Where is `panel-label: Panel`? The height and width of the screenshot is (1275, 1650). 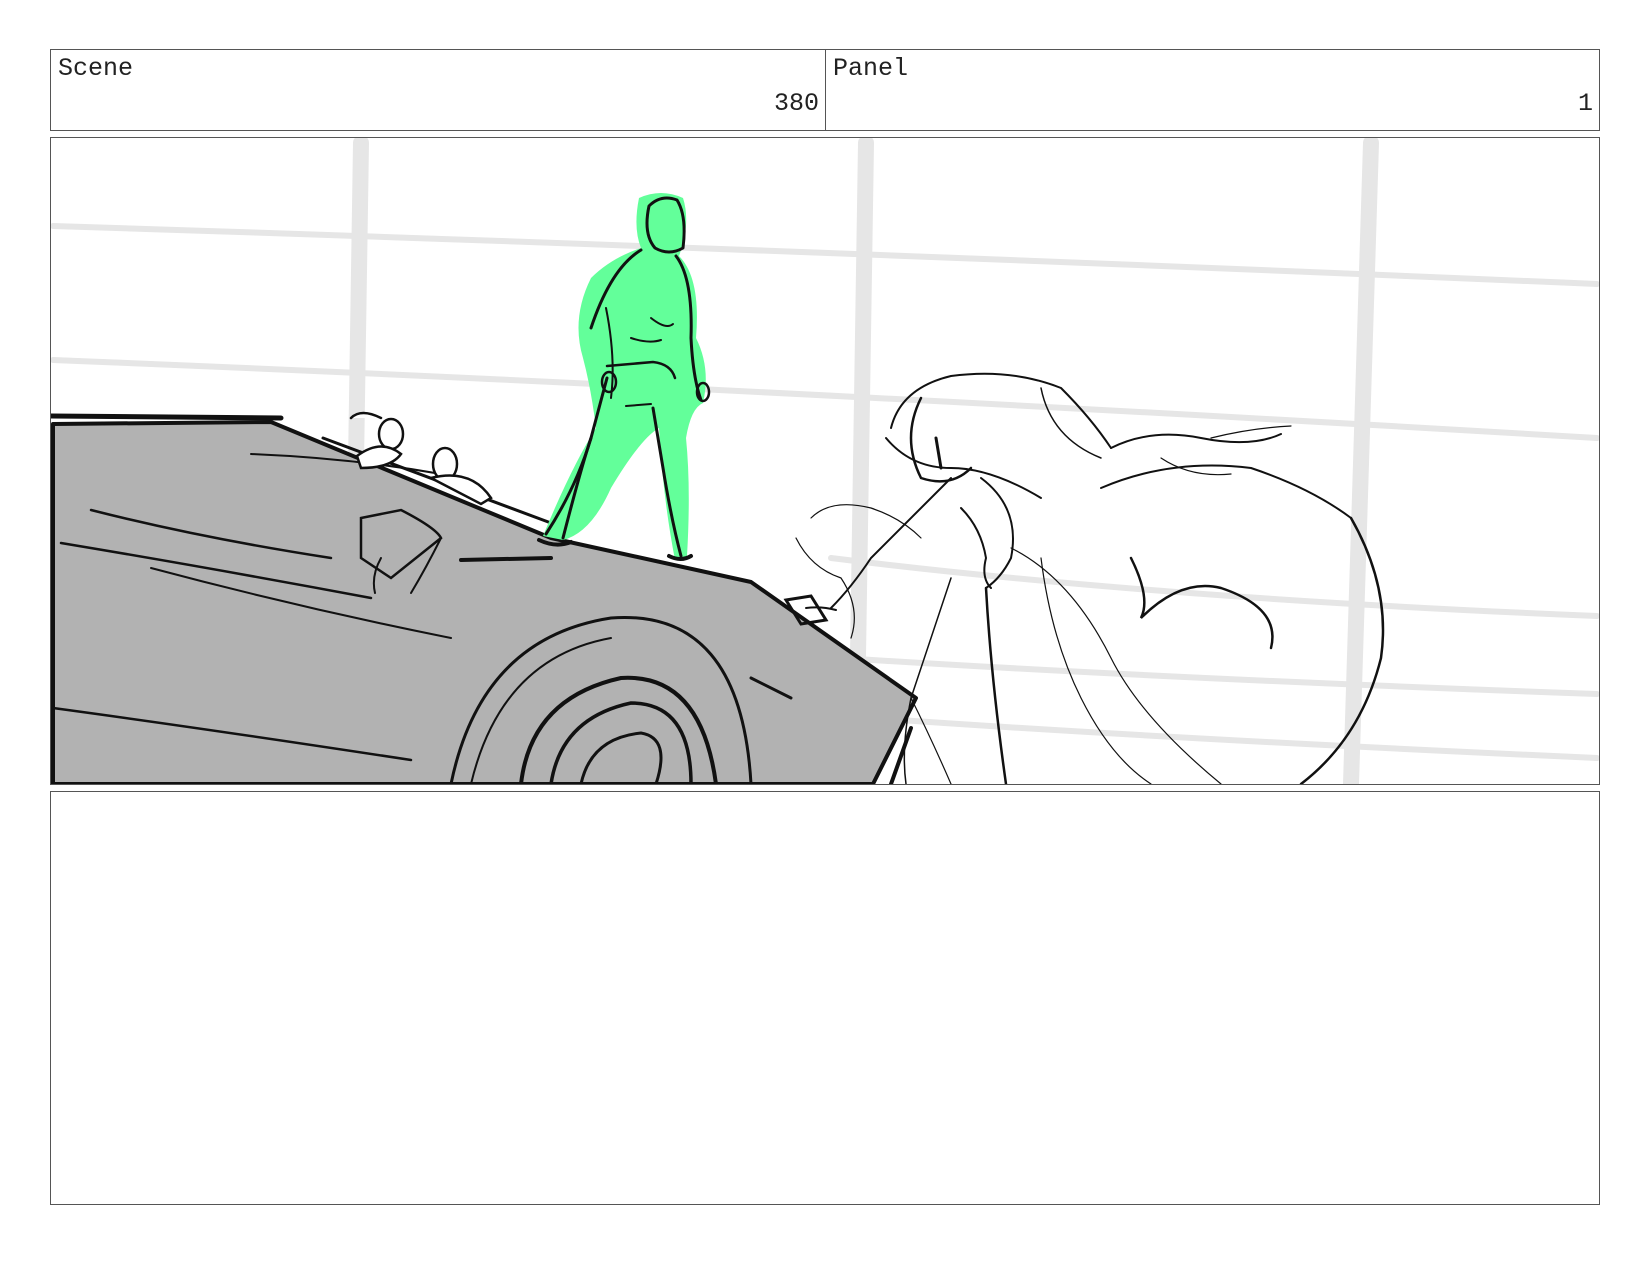 panel-label: Panel is located at coordinates (871, 68).